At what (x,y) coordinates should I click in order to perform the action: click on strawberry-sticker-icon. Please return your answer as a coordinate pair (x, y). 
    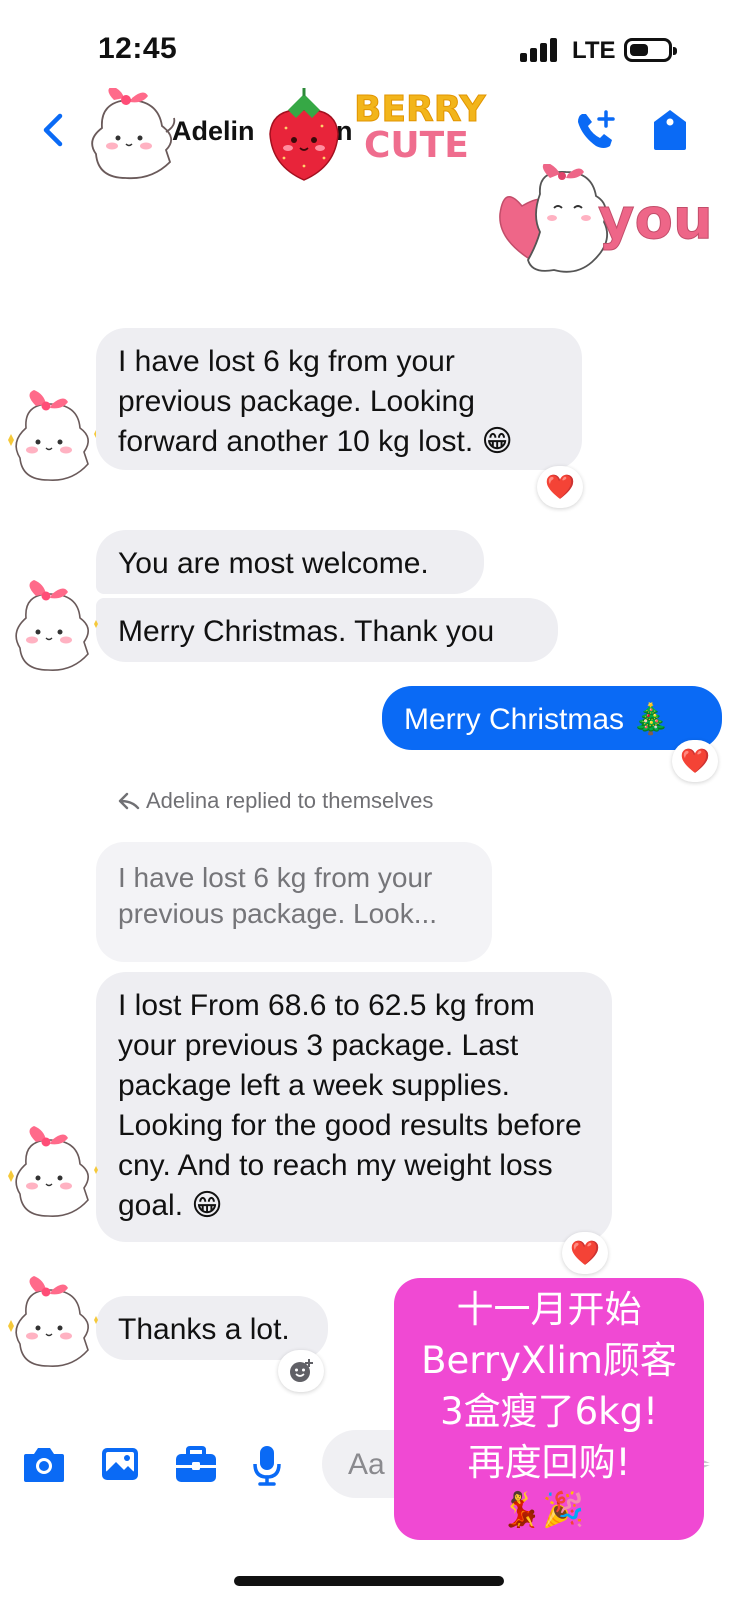
    Looking at the image, I should click on (304, 134).